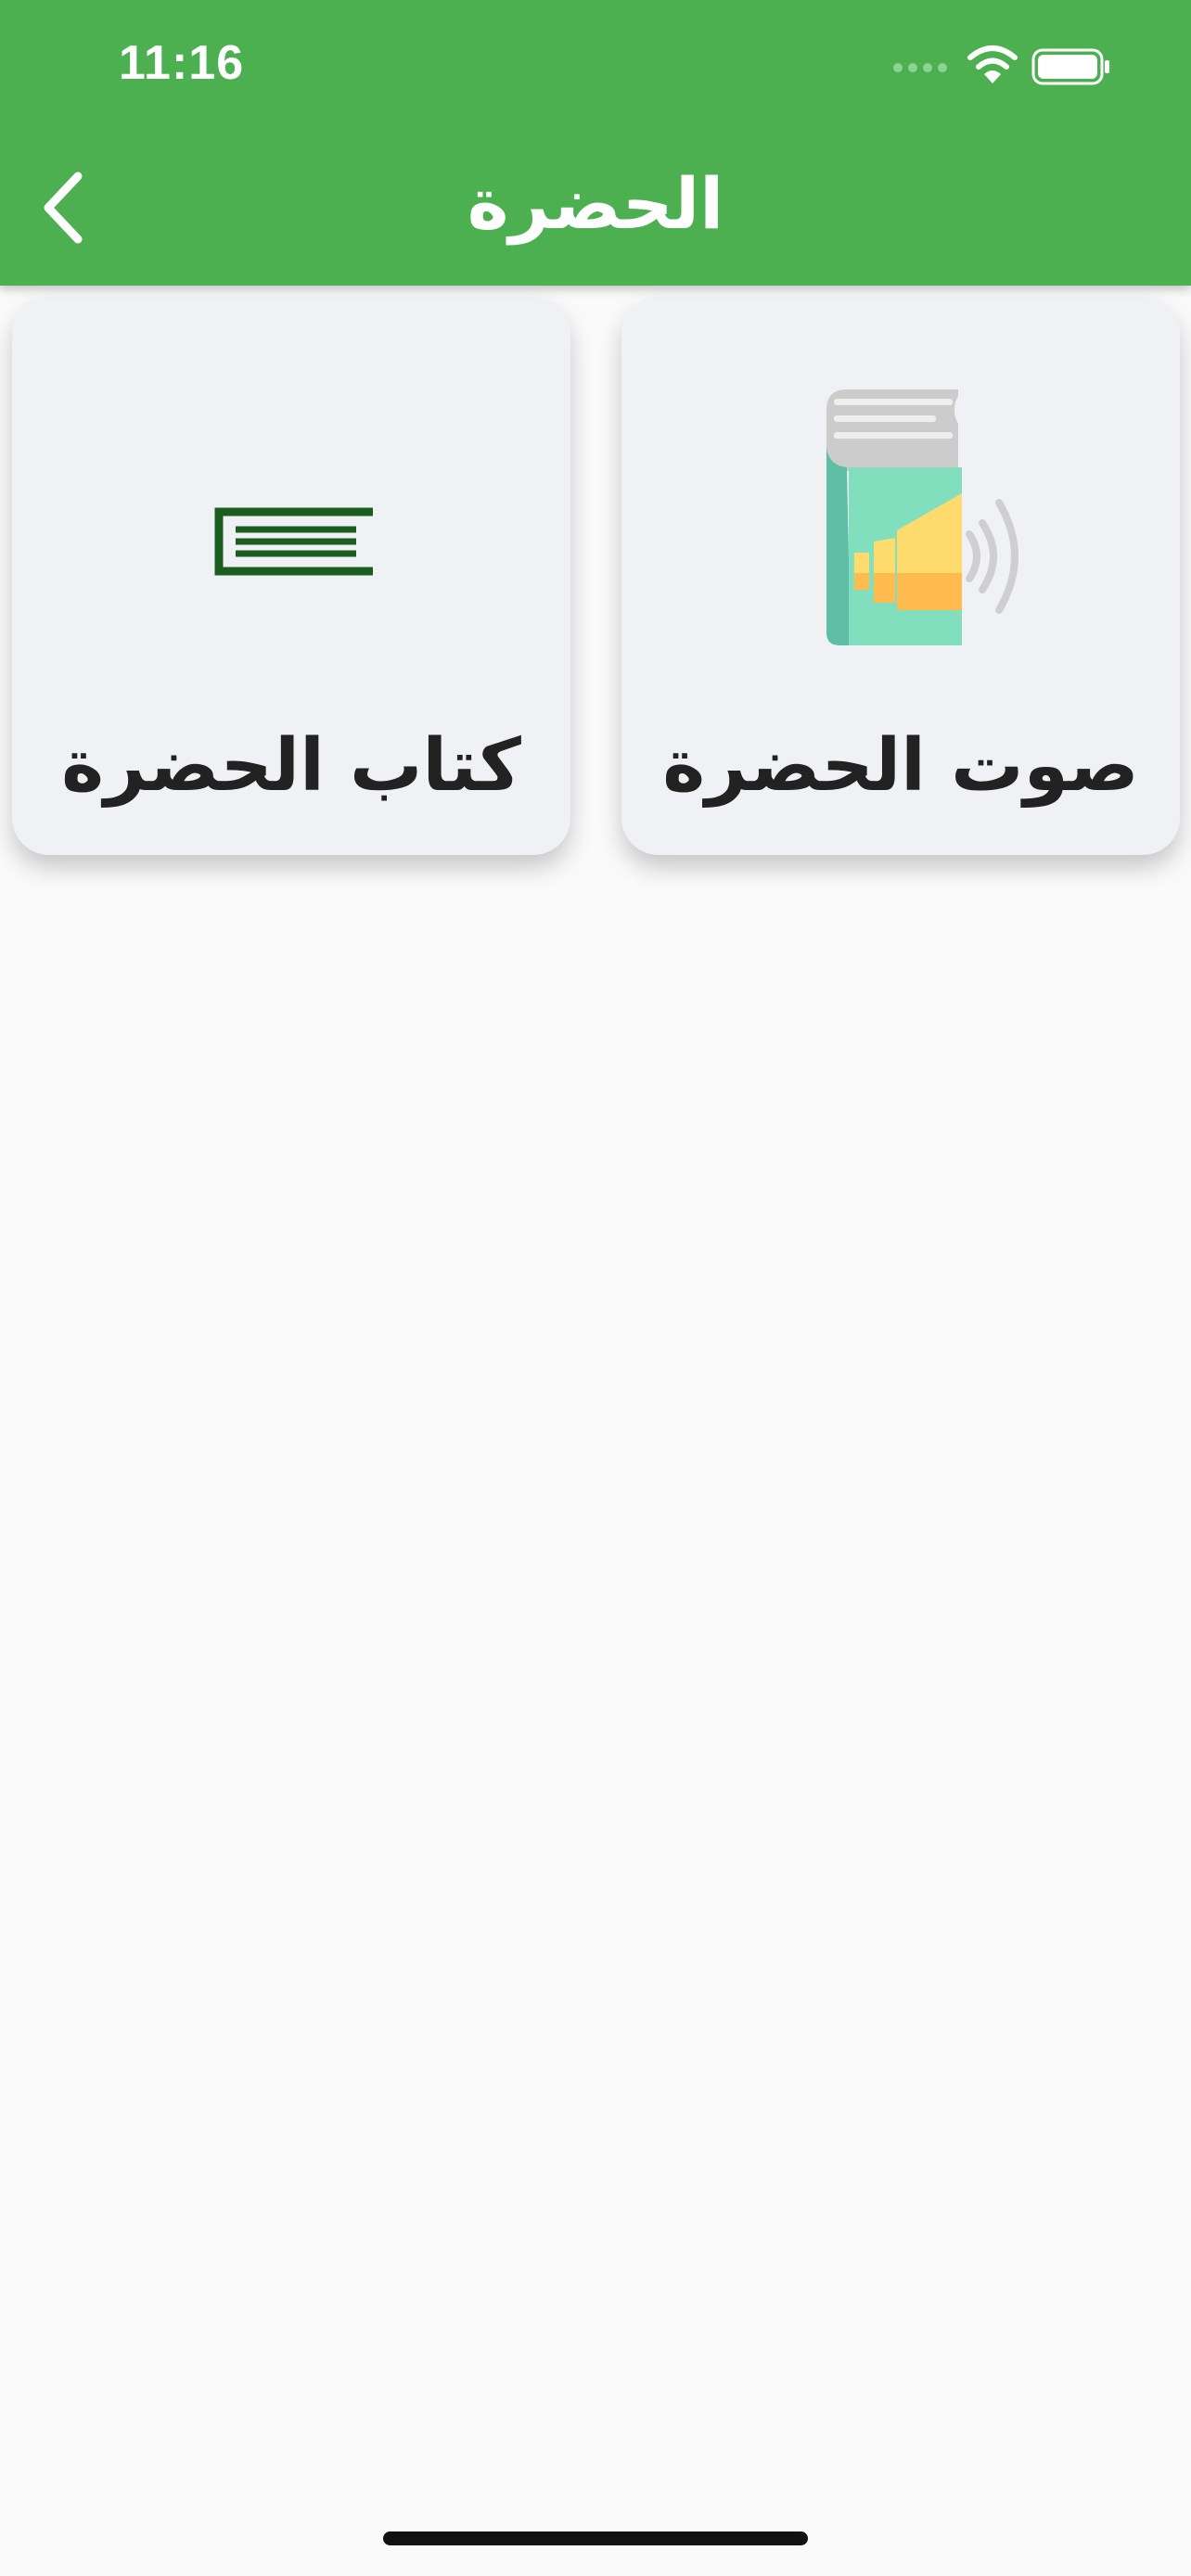 The image size is (1191, 2576). Describe the element at coordinates (595, 203) in the screenshot. I see `page-title: الحضرة` at that location.